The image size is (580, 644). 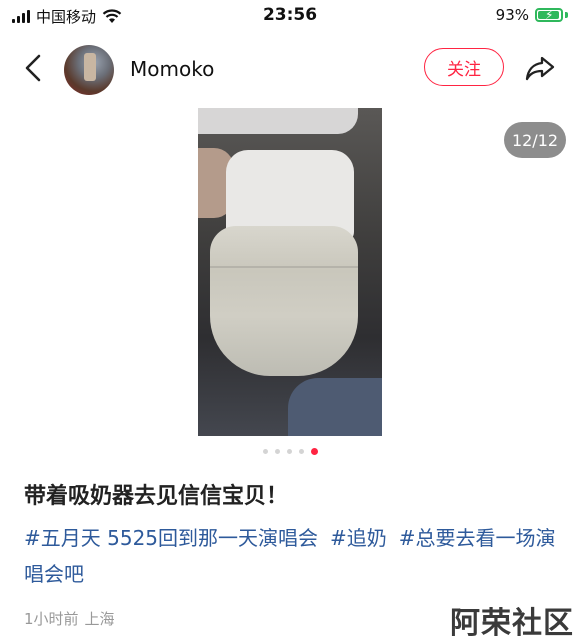 I want to click on battery-percent: 93%, so click(x=512, y=15).